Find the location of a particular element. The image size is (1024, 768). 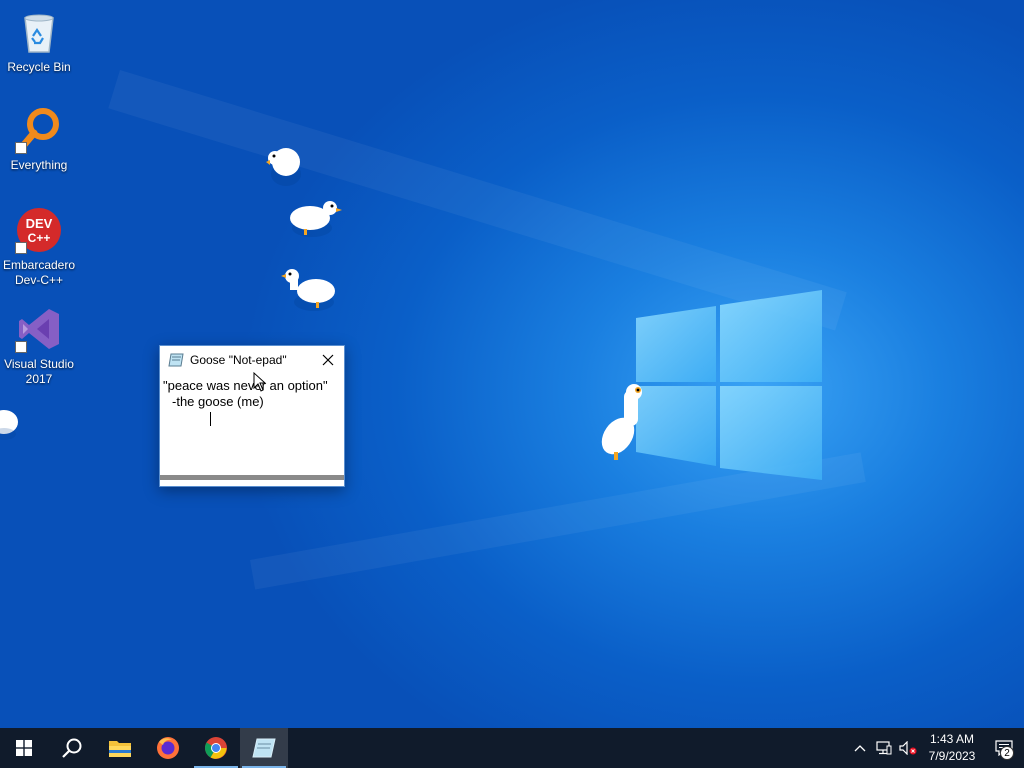

chevron-up-icon is located at coordinates (860, 748).